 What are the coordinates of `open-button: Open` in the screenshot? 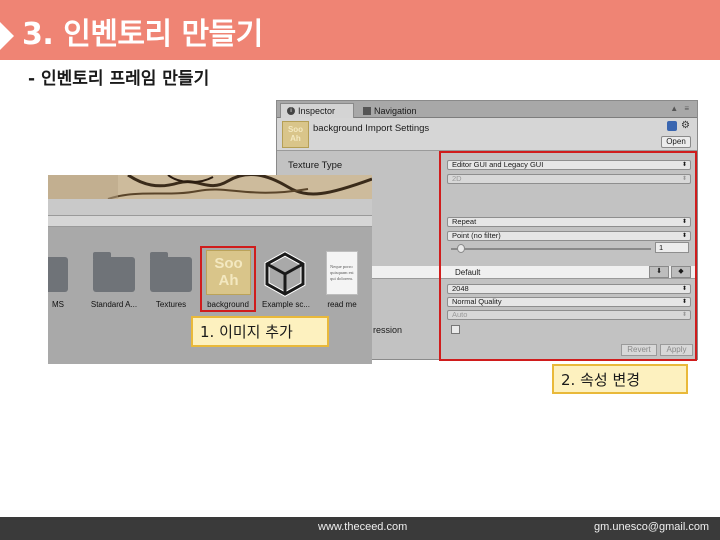 It's located at (676, 142).